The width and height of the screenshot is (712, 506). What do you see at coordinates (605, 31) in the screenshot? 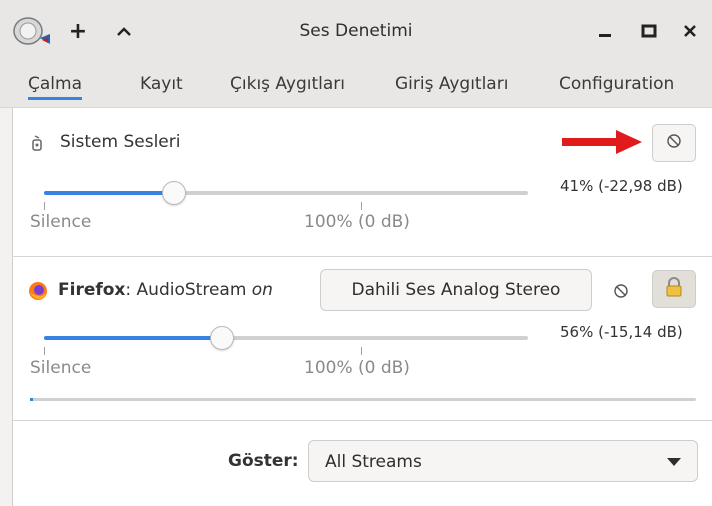
I see `minimize-button` at bounding box center [605, 31].